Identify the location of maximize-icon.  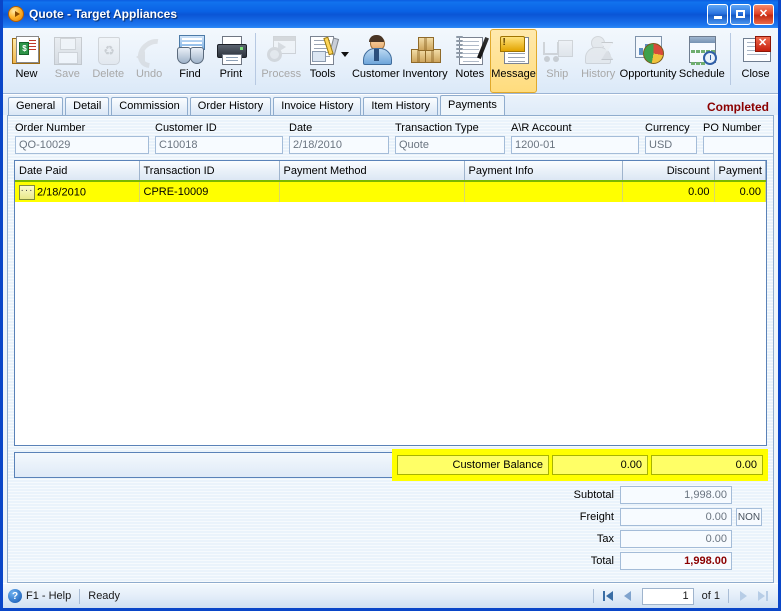
(740, 14).